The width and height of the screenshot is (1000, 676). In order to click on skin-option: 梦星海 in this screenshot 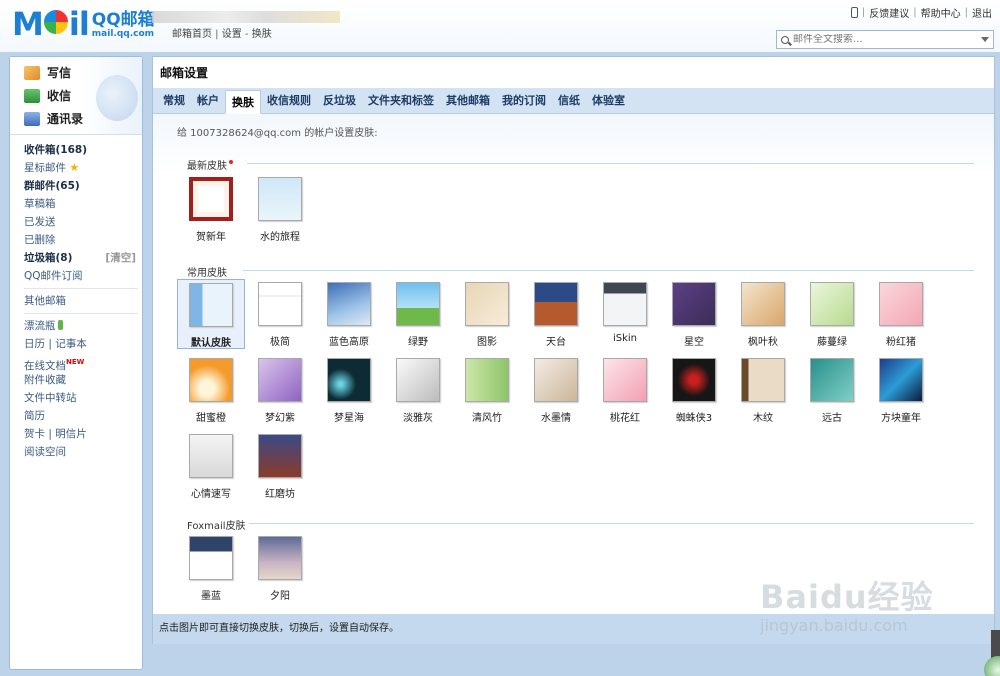, I will do `click(349, 390)`.